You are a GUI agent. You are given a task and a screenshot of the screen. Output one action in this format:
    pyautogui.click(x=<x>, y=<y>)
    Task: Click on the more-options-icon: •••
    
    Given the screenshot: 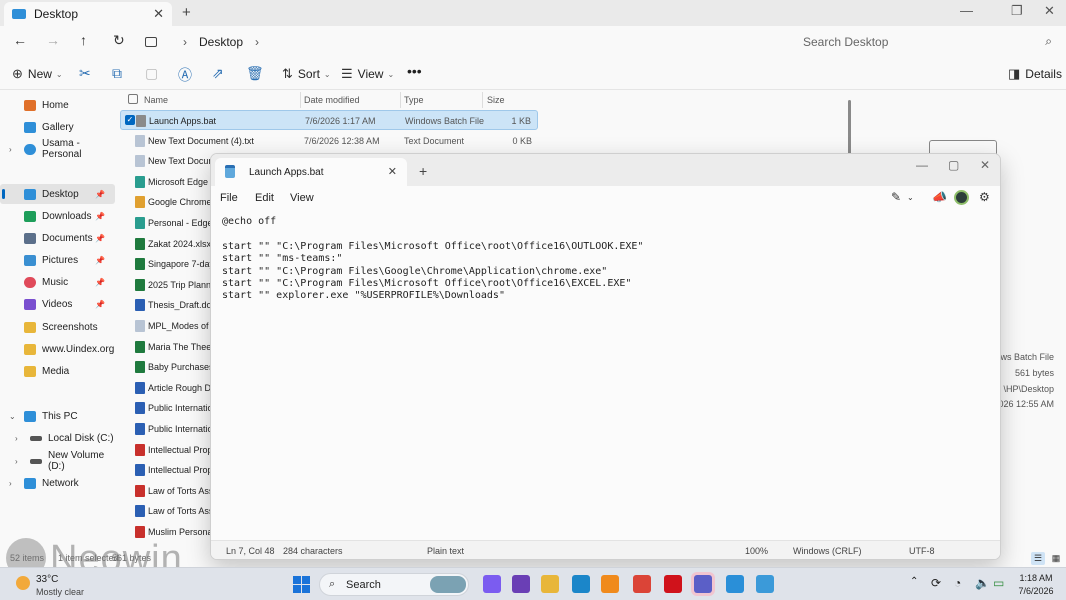 What is the action you would take?
    pyautogui.click(x=414, y=71)
    